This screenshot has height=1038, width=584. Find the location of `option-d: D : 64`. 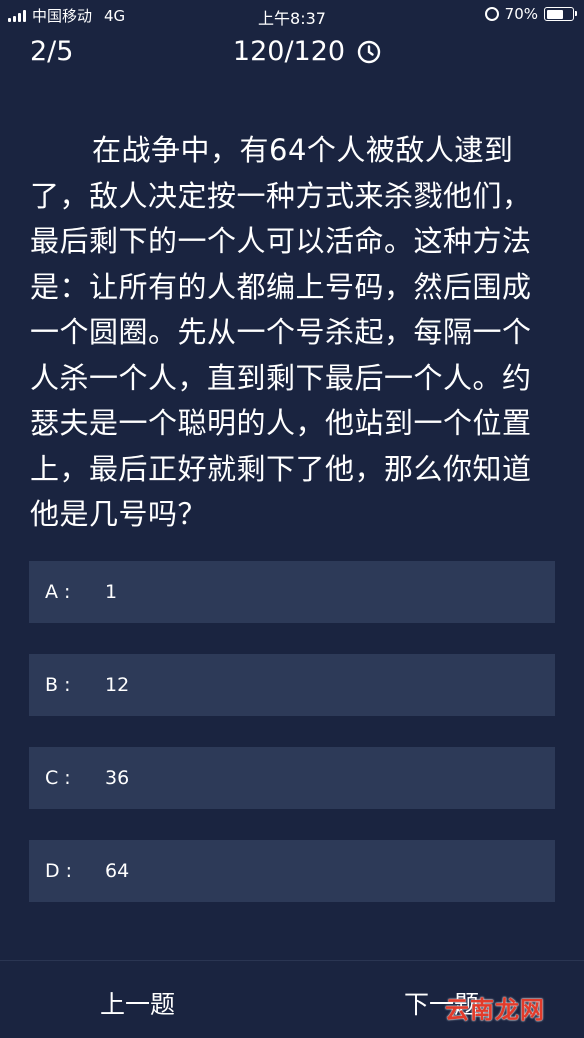

option-d: D : 64 is located at coordinates (292, 871).